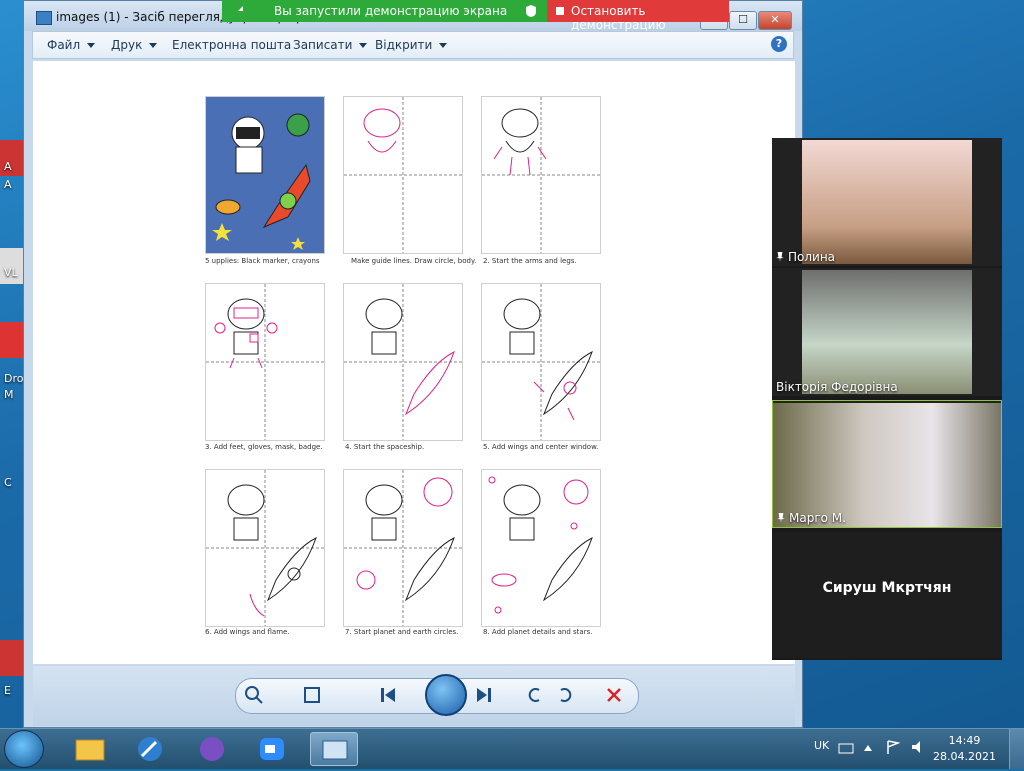 This screenshot has height=771, width=1024. I want to click on desktop-icon-label: E, so click(7, 690).